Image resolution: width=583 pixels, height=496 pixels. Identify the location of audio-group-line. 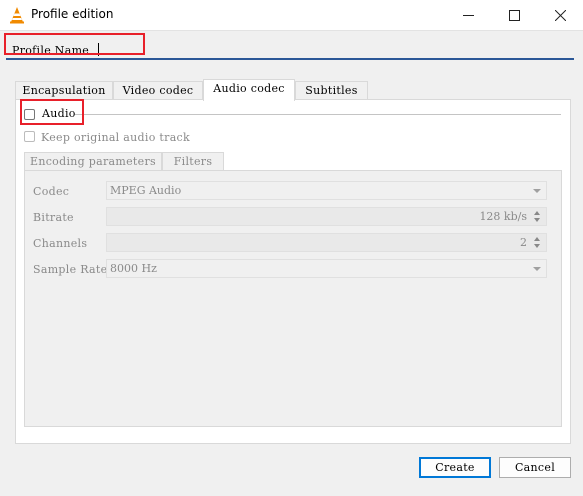
(318, 114).